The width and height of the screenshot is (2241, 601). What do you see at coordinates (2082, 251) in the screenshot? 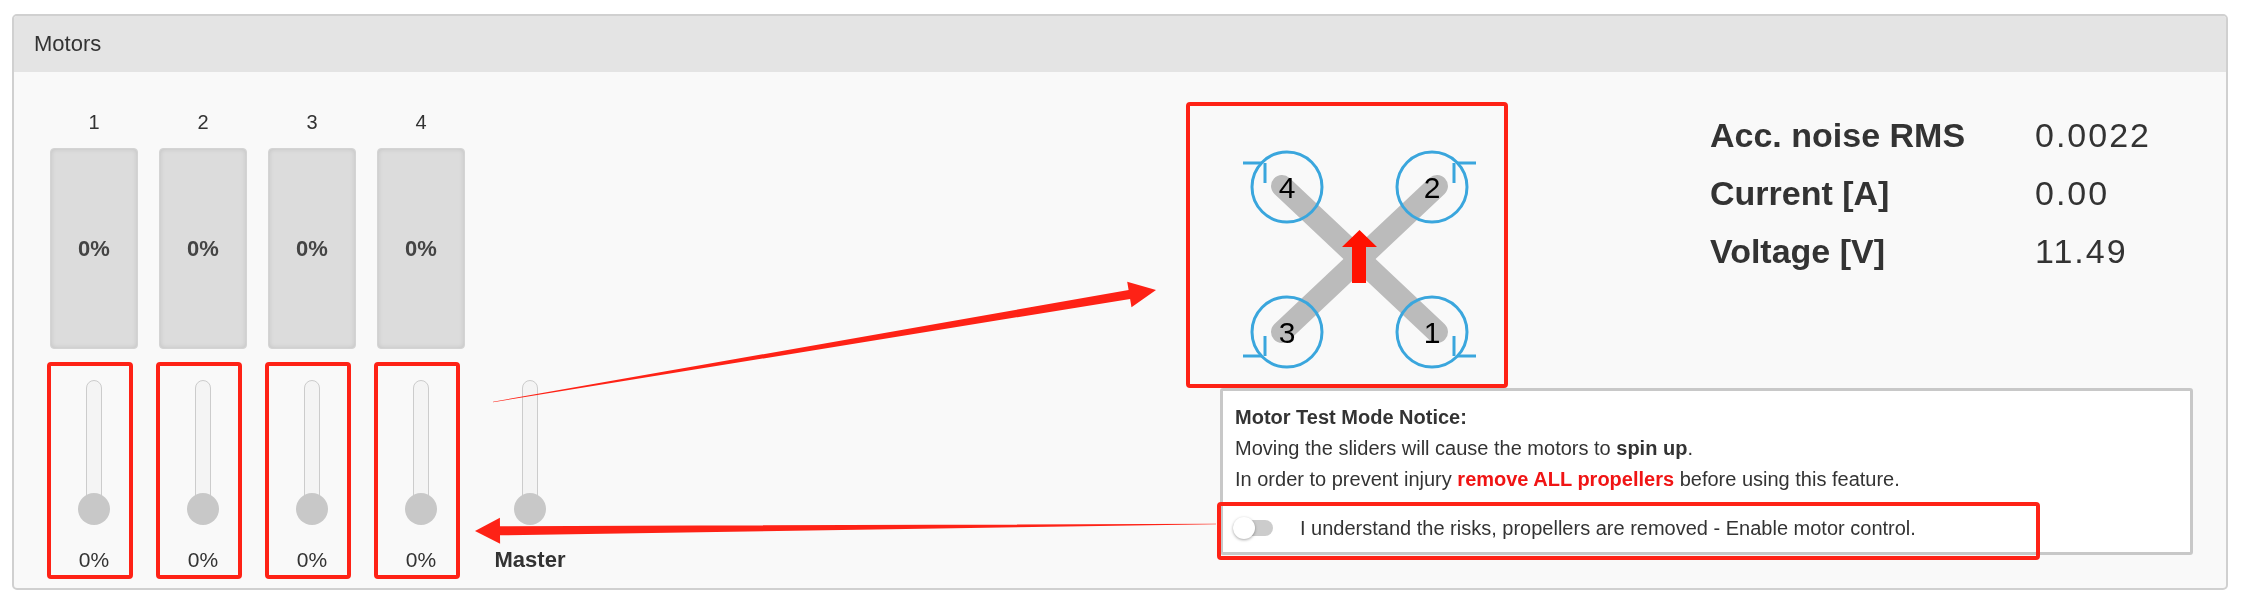
I see `stat-value: 11.49` at bounding box center [2082, 251].